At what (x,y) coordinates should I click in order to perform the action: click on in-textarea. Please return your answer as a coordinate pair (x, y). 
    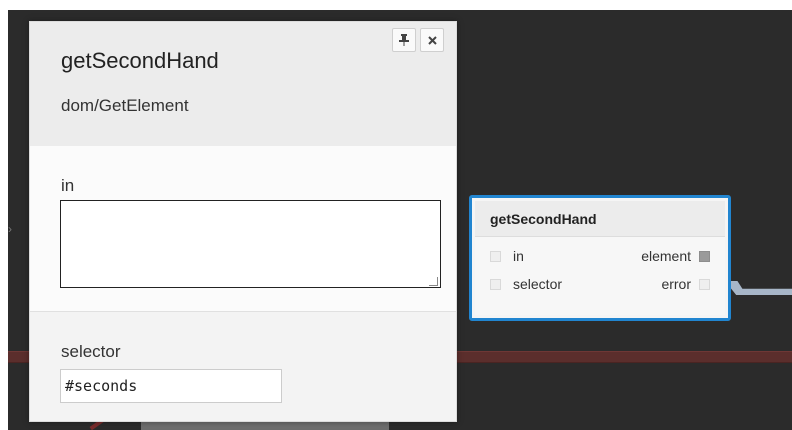
    Looking at the image, I should click on (250, 244).